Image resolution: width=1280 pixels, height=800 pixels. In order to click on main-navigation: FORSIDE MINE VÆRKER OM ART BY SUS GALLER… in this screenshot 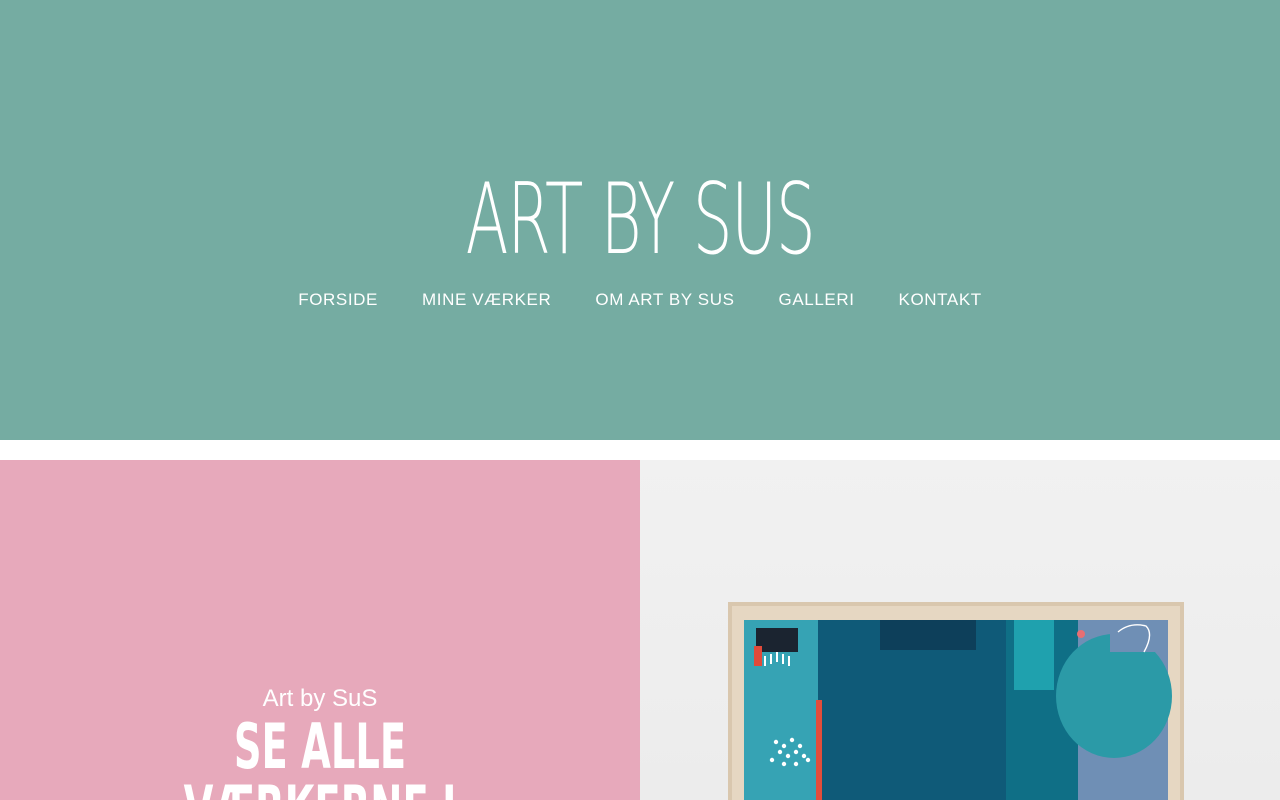, I will do `click(640, 300)`.